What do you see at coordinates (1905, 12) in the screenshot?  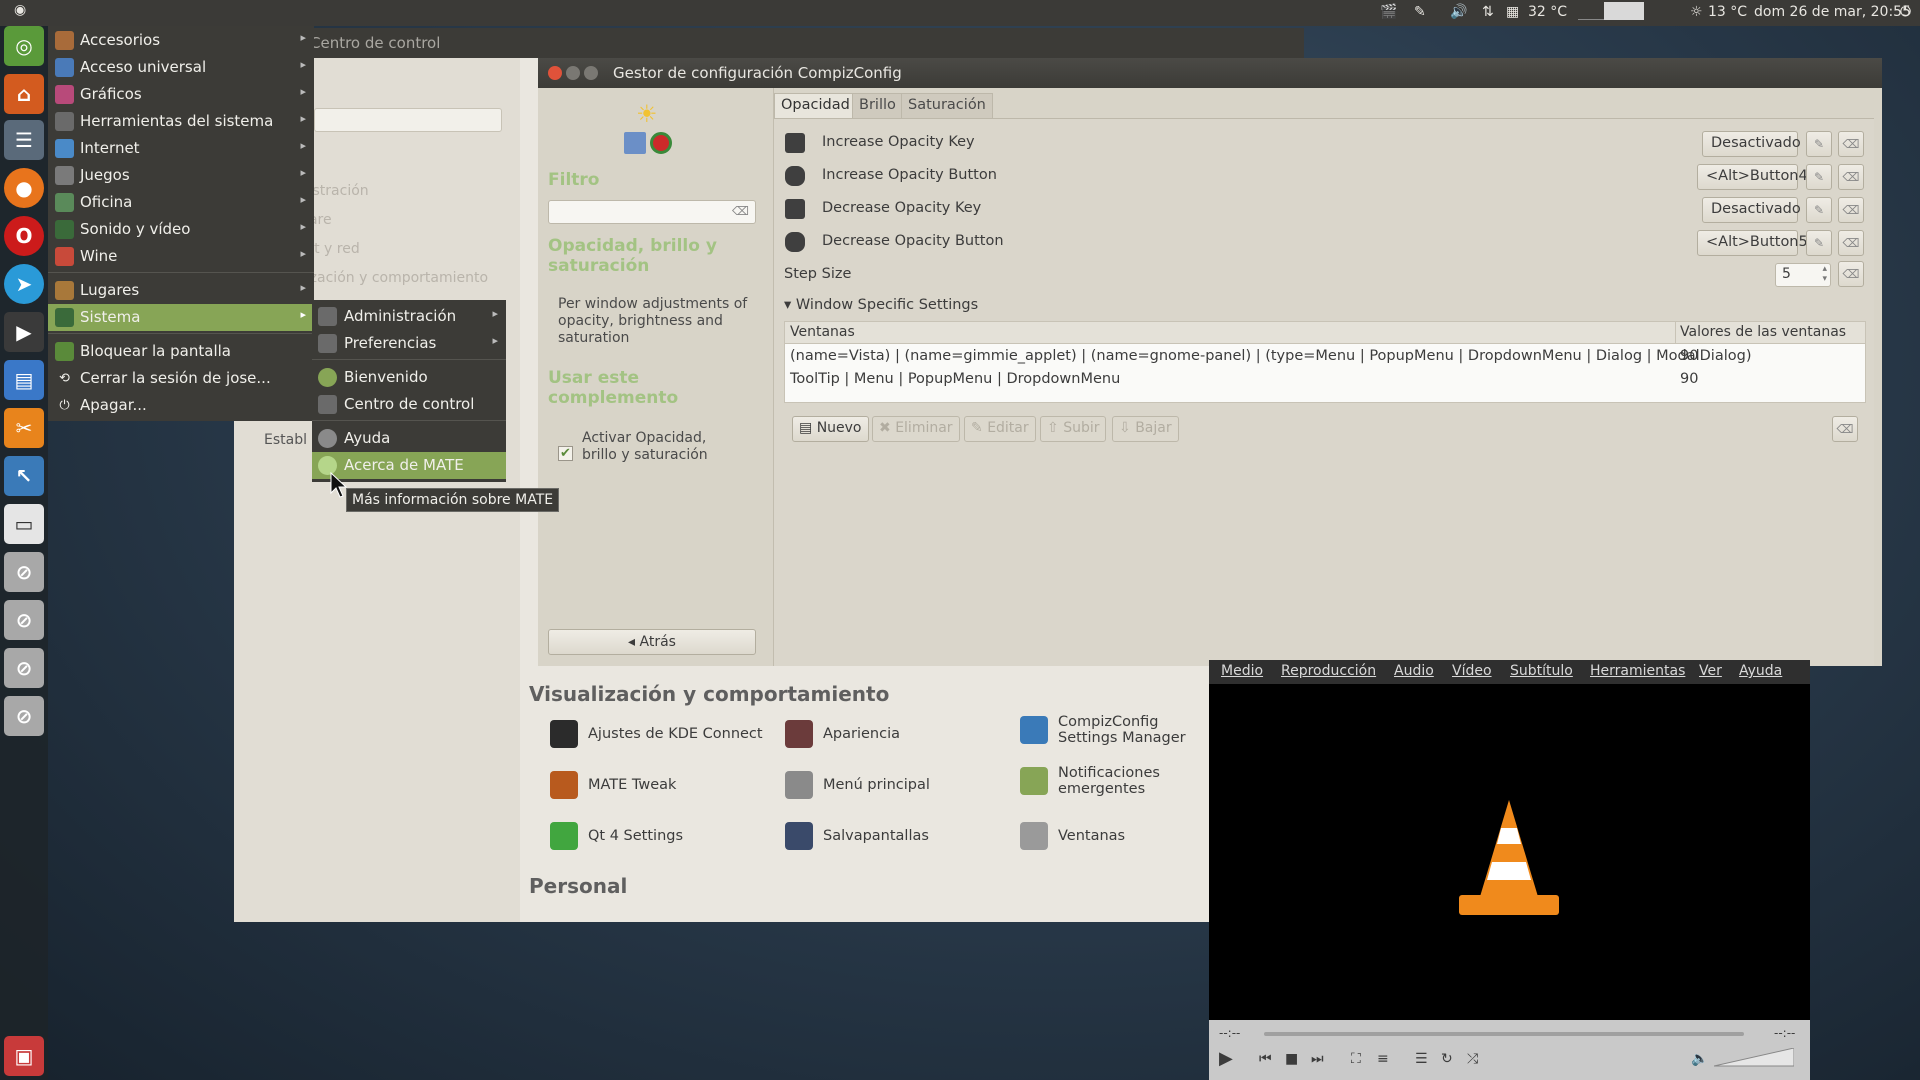 I see `power-icon: ⏻` at bounding box center [1905, 12].